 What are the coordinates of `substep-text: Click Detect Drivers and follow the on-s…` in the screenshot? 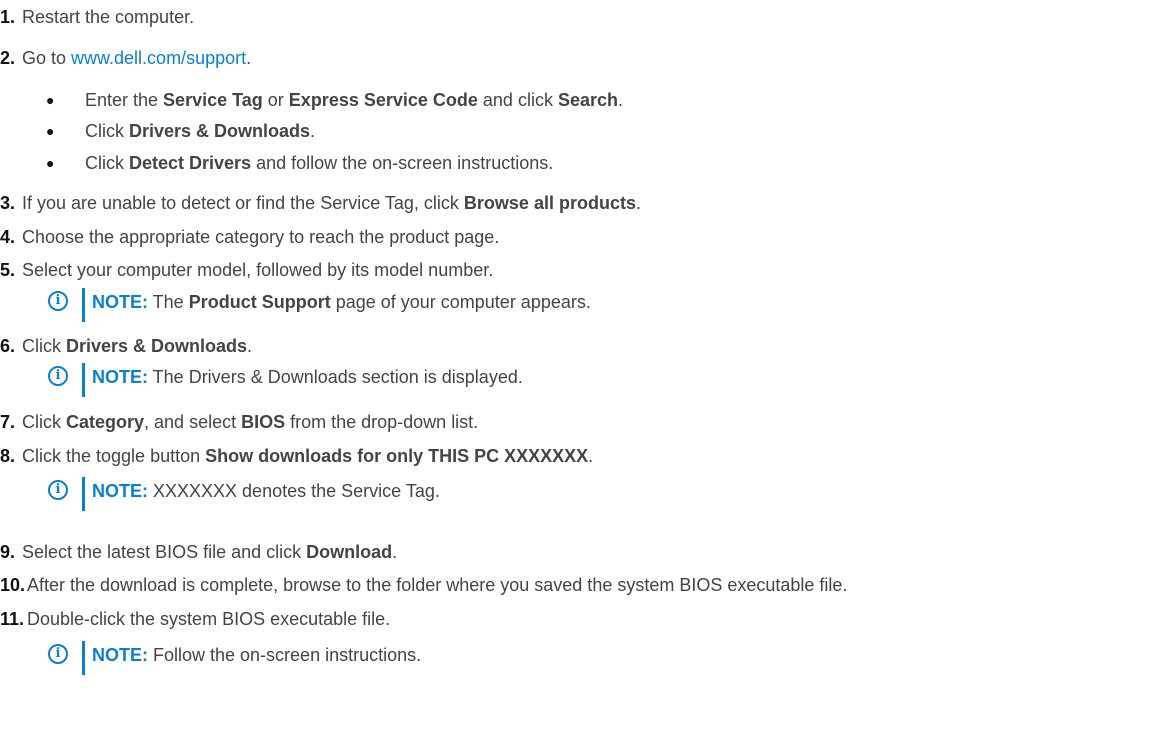 It's located at (319, 163).